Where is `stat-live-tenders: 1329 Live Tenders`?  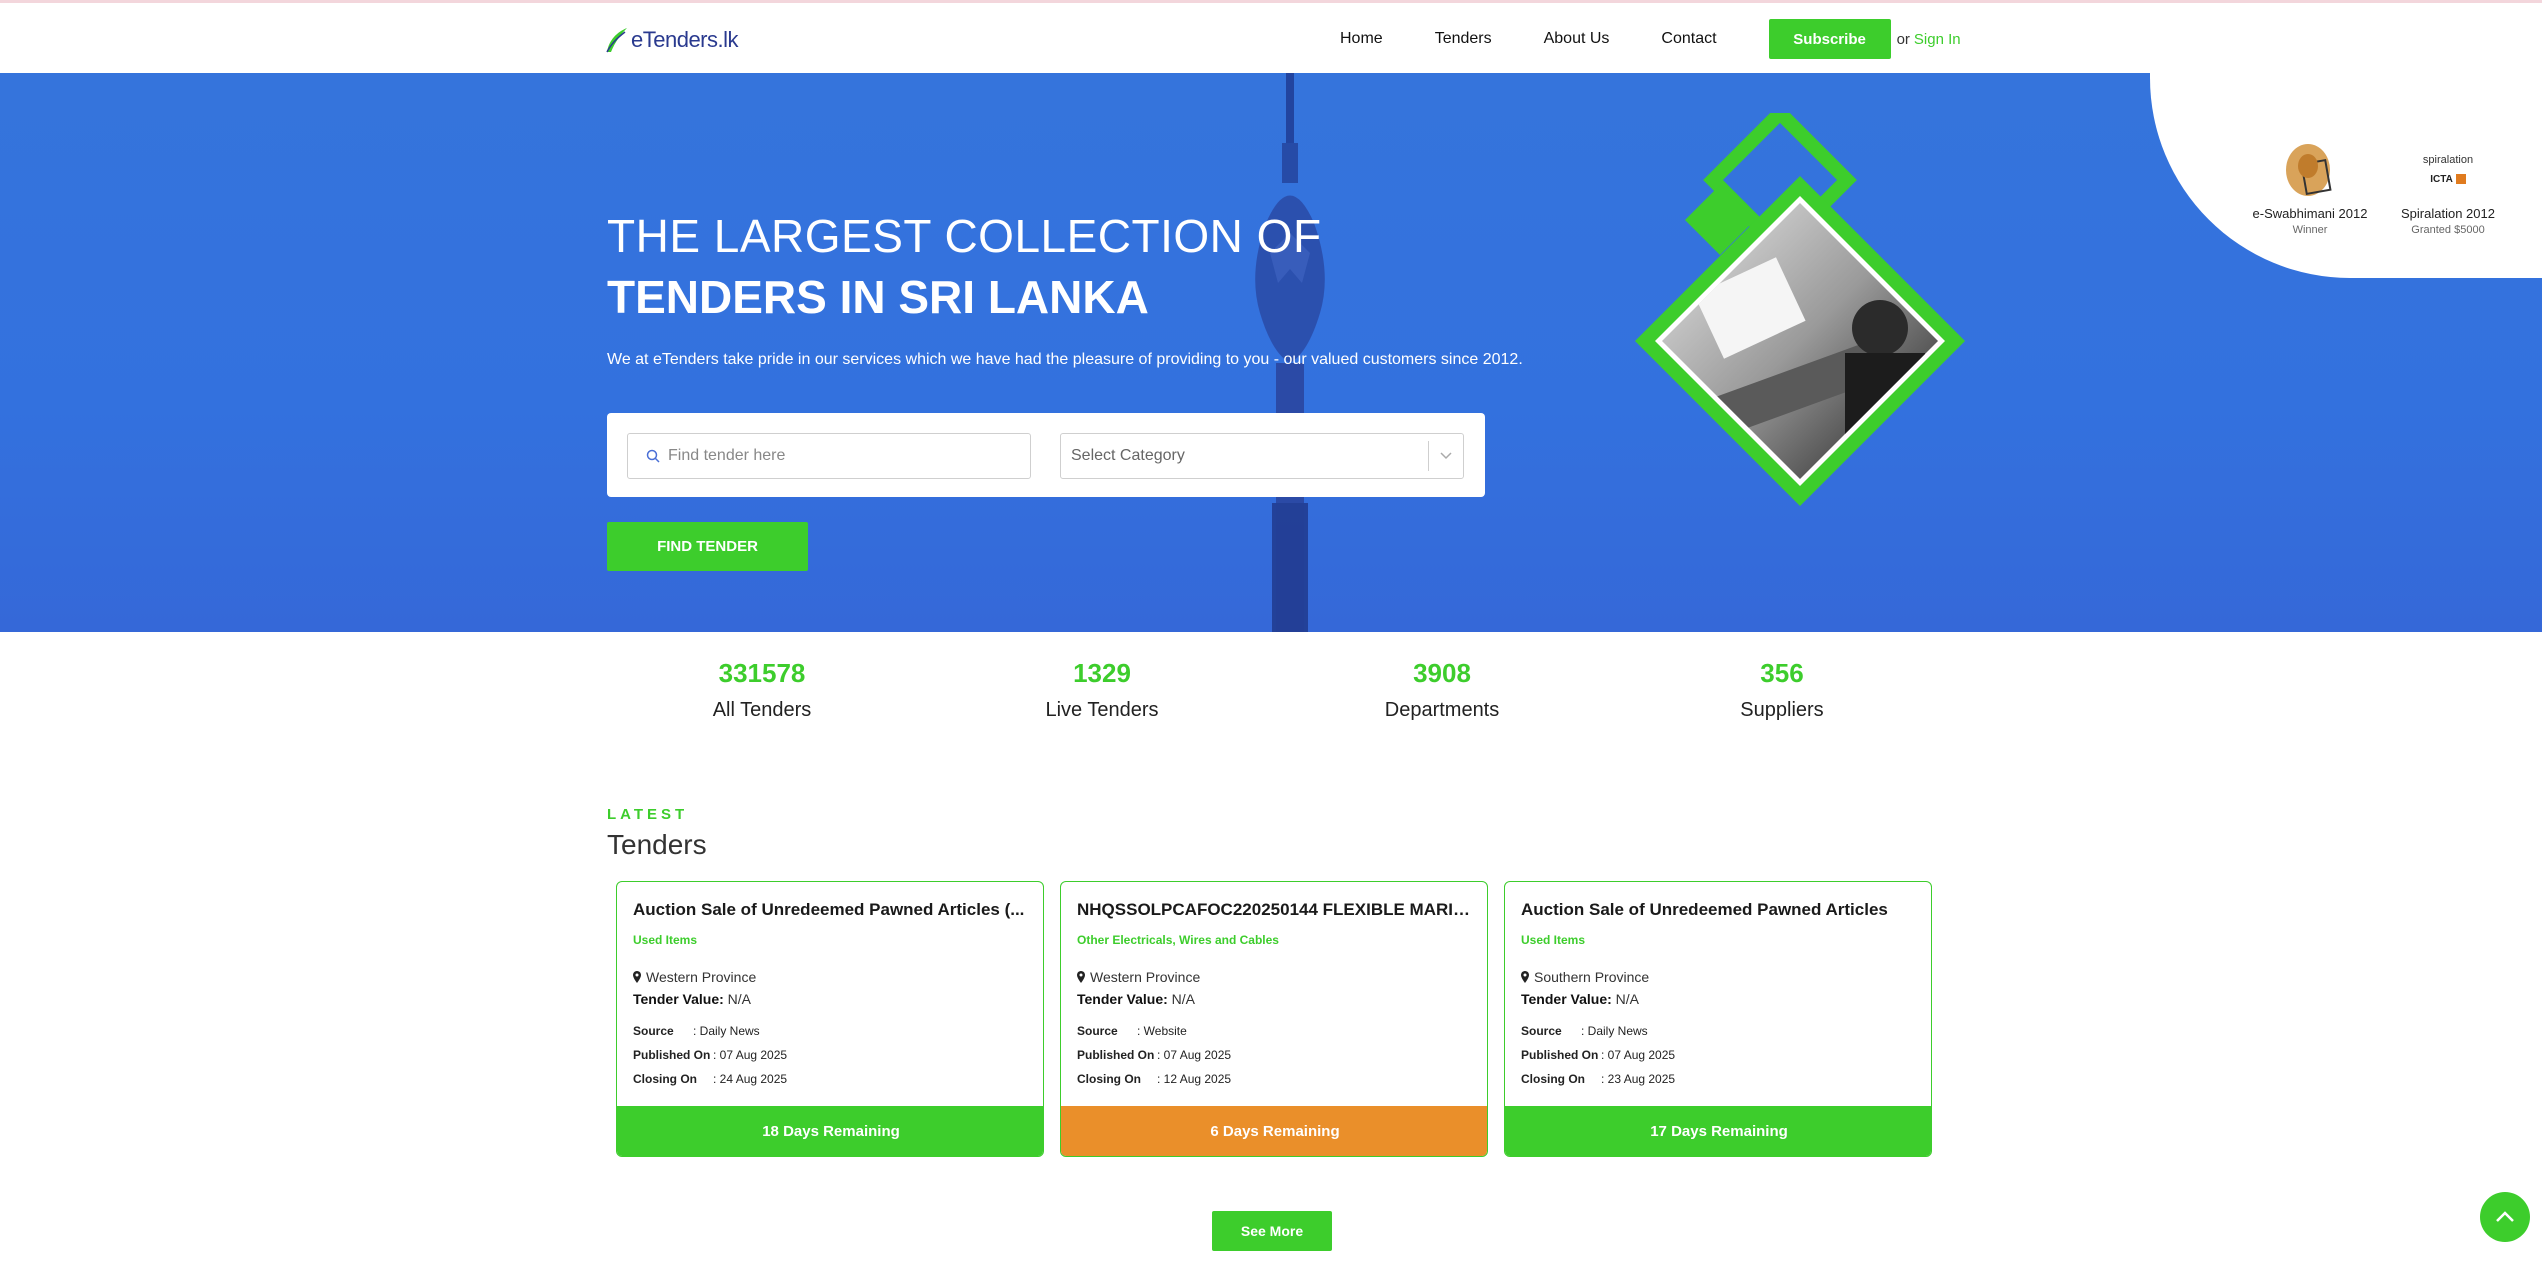
stat-live-tenders: 1329 Live Tenders is located at coordinates (1102, 689).